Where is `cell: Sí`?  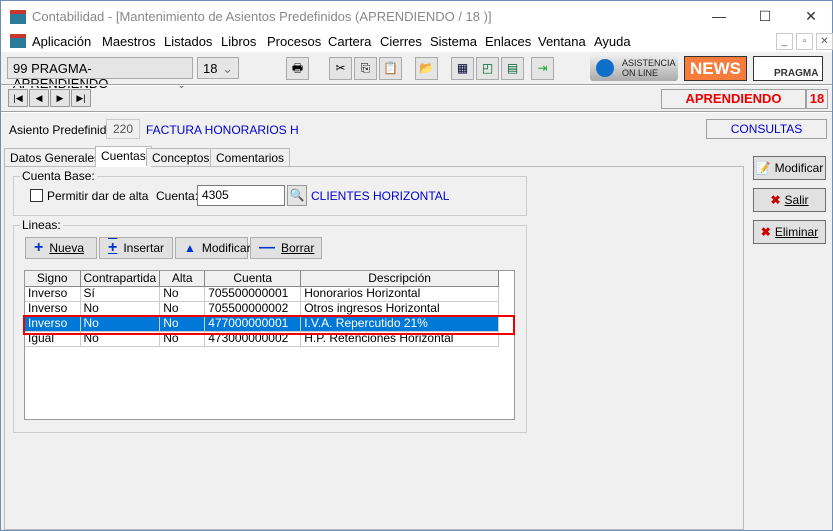
cell: Sí is located at coordinates (120, 294).